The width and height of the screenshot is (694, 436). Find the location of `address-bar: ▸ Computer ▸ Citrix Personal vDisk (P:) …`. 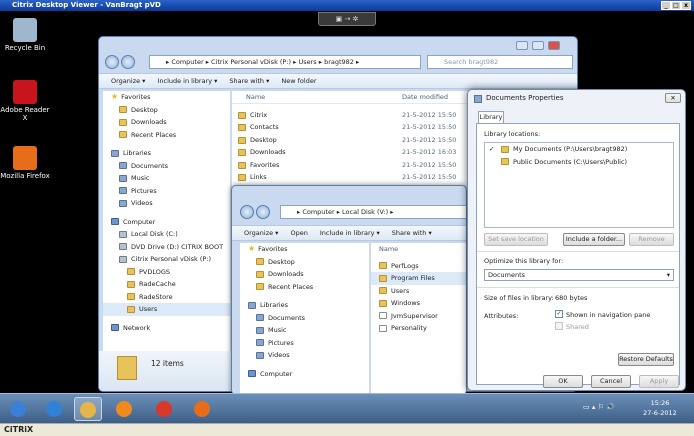

address-bar: ▸ Computer ▸ Citrix Personal vDisk (P:) … is located at coordinates (285, 62).